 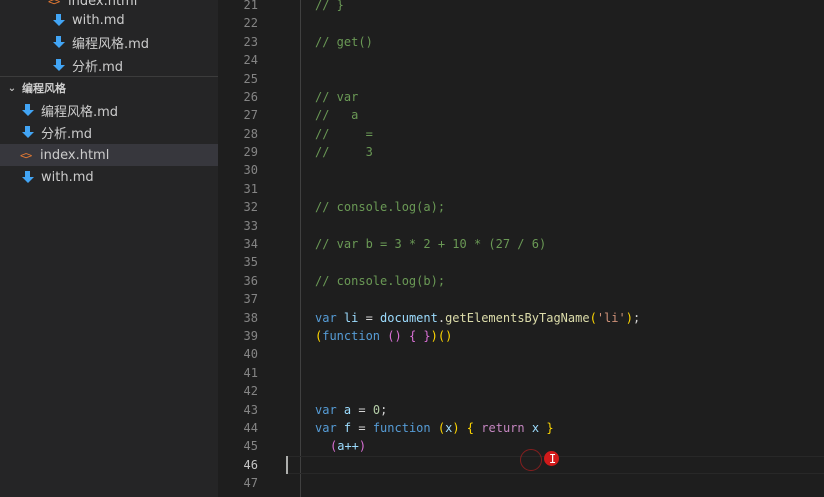 What do you see at coordinates (329, 6) in the screenshot?
I see `code-line-21: // }` at bounding box center [329, 6].